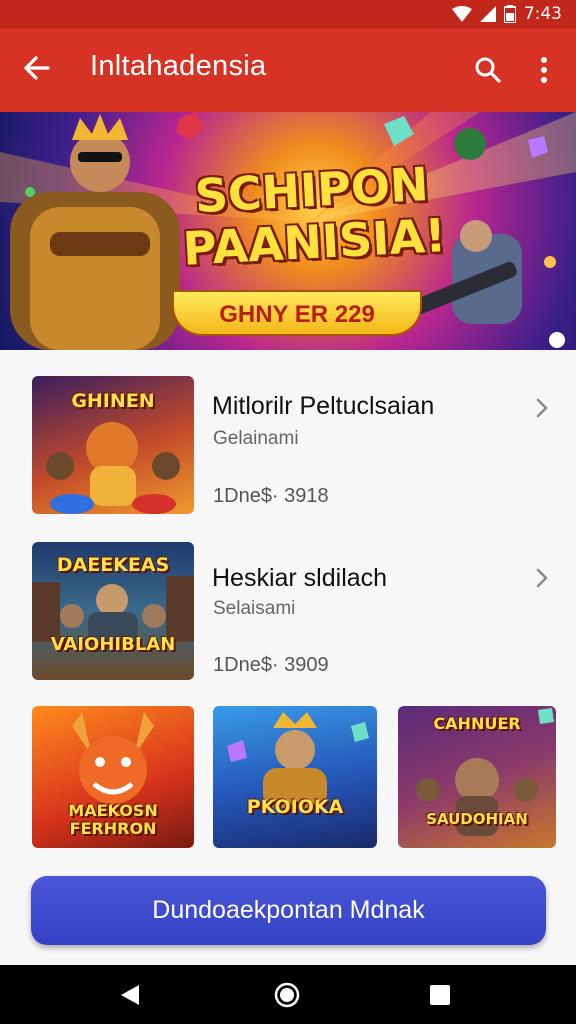 The height and width of the screenshot is (1024, 576). Describe the element at coordinates (256, 438) in the screenshot. I see `item-subtitle: Gelainami` at that location.